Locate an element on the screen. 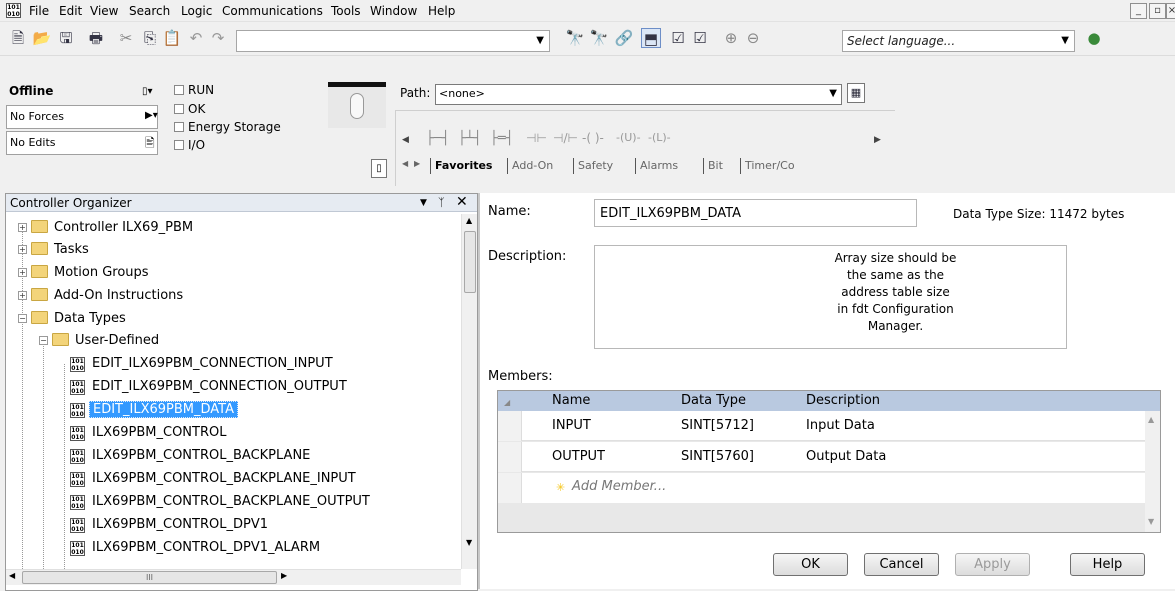 Image resolution: width=1175 pixels, height=591 pixels. menu-help: Help is located at coordinates (441, 11).